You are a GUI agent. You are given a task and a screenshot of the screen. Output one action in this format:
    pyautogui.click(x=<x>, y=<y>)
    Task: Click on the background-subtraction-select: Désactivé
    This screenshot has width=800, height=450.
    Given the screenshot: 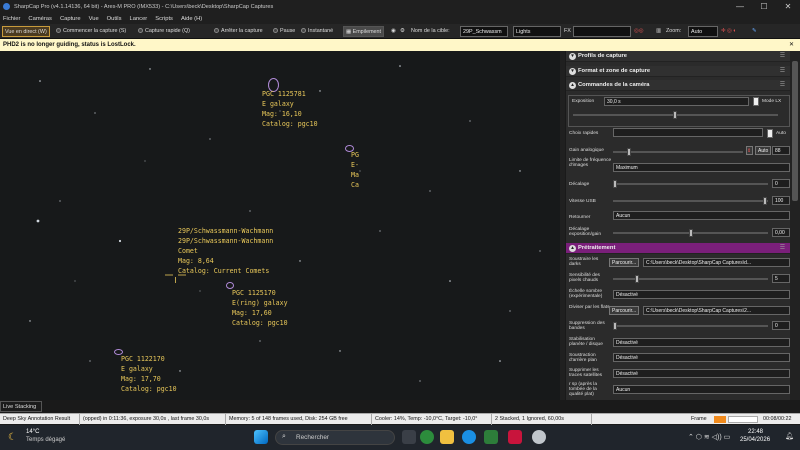 What is the action you would take?
    pyautogui.click(x=701, y=357)
    